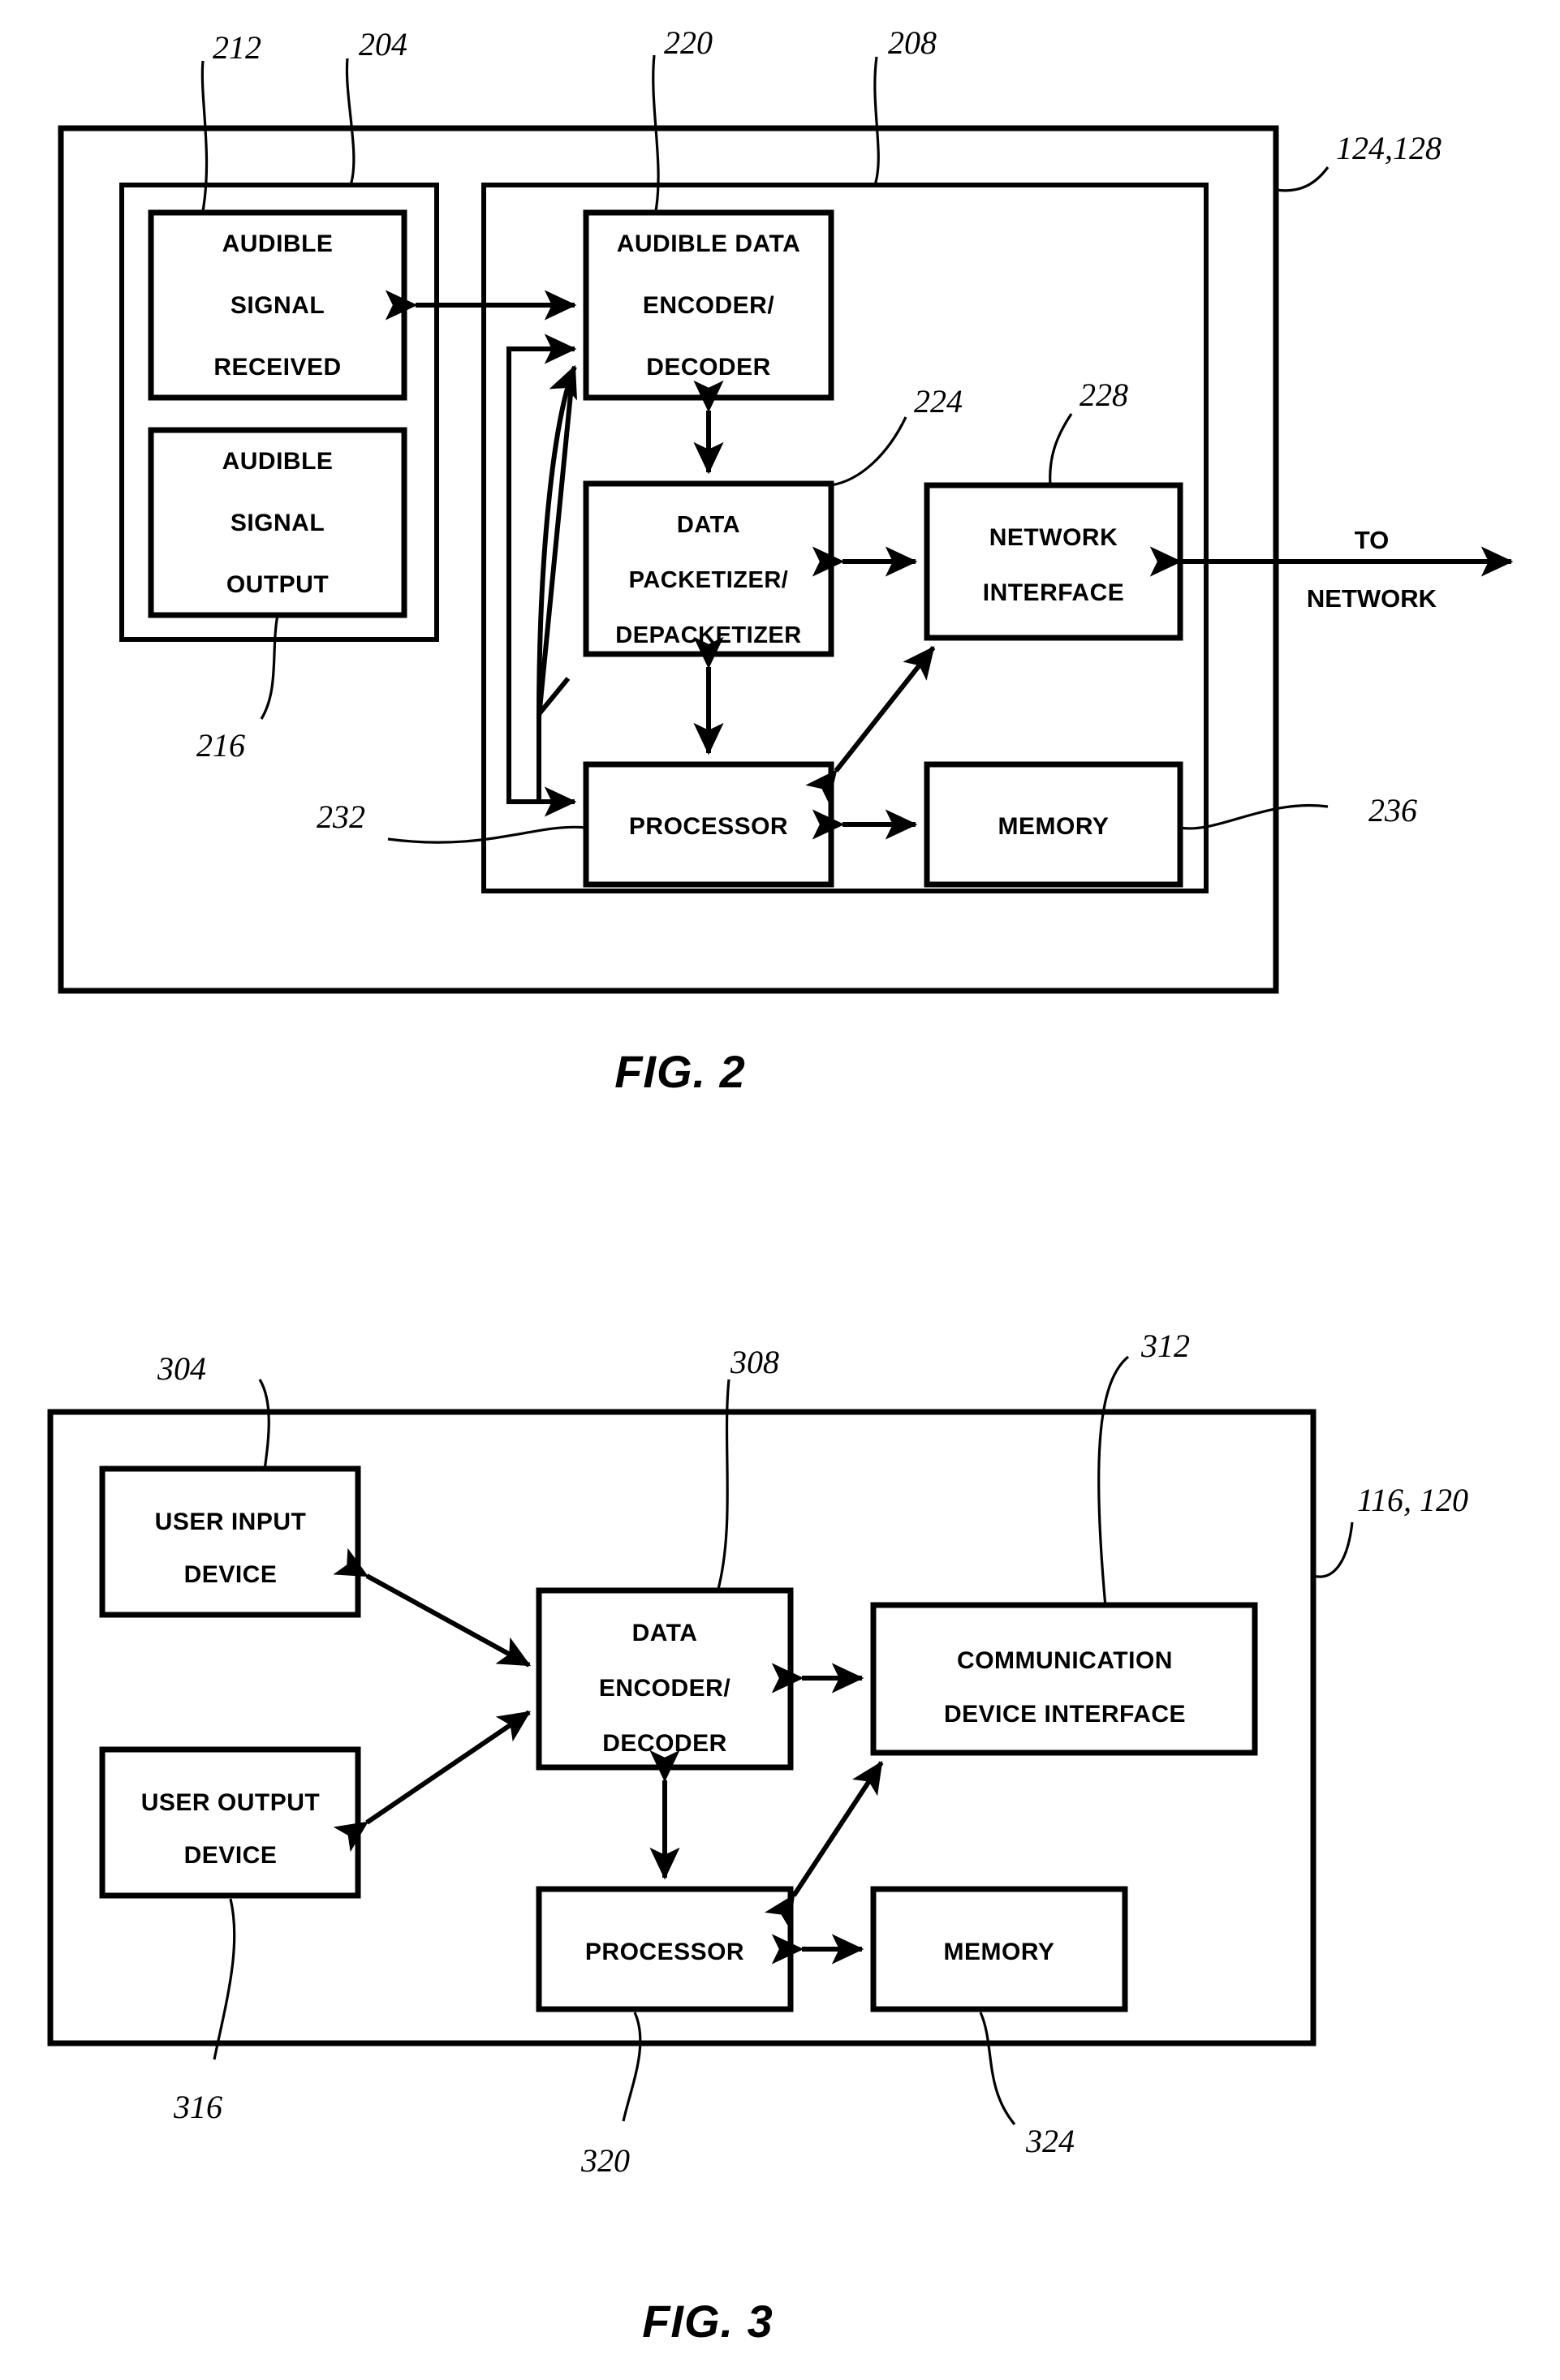 This screenshot has width=1560, height=2380. What do you see at coordinates (231, 1574) in the screenshot?
I see `fig3-uid-line2: DEVICE` at bounding box center [231, 1574].